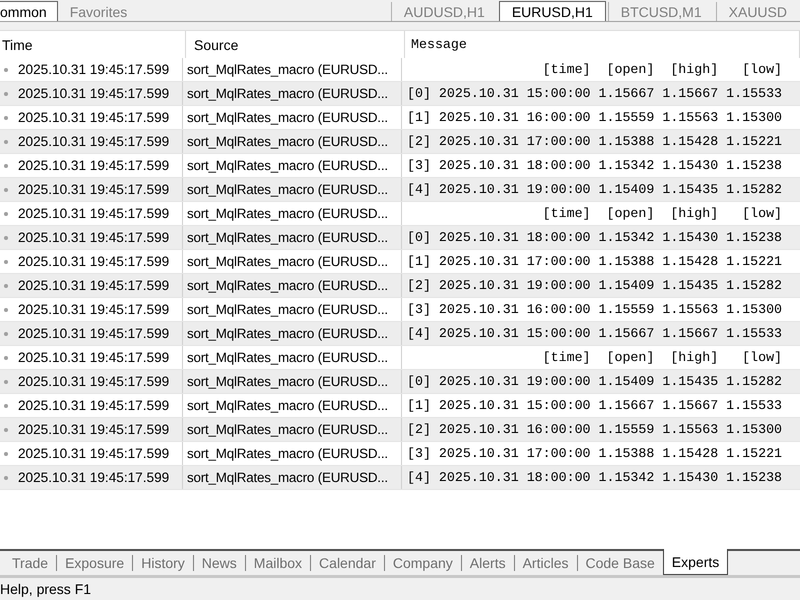 The height and width of the screenshot is (600, 800). Describe the element at coordinates (552, 11) in the screenshot. I see `chart-tab: EURUSD,H1` at that location.